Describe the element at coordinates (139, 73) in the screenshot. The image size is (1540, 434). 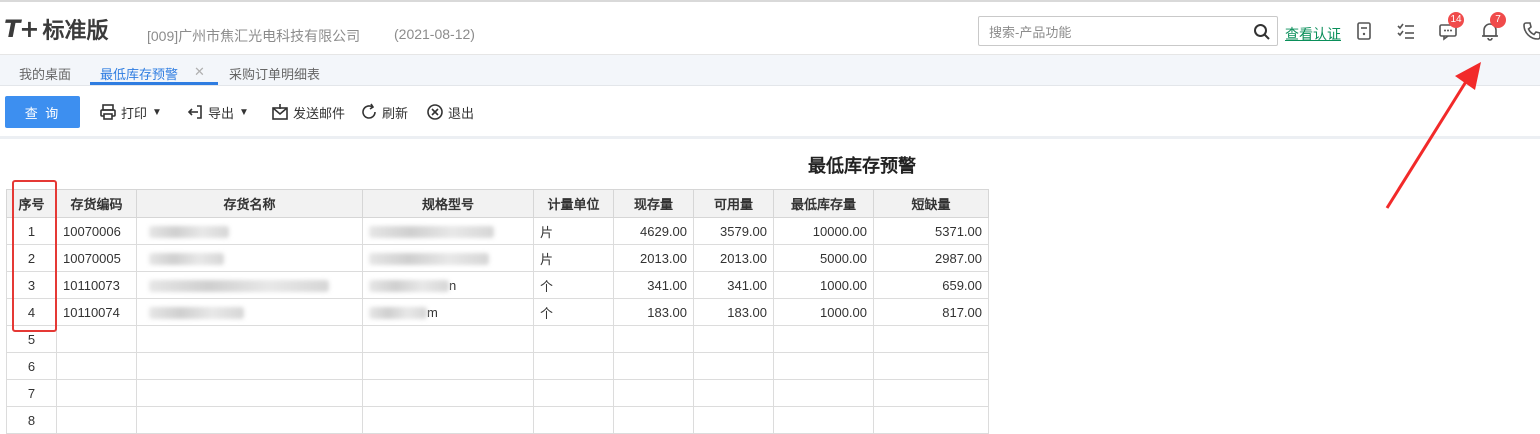
I see `tab-min-stock-warning: 最低库存预警` at that location.